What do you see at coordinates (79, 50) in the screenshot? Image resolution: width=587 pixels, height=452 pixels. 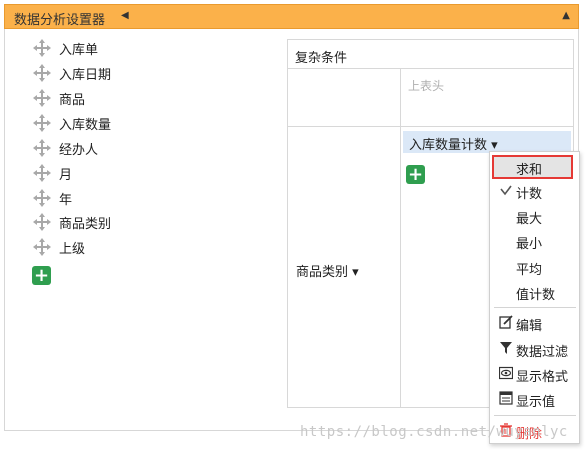 I see `field-label: 入库单` at bounding box center [79, 50].